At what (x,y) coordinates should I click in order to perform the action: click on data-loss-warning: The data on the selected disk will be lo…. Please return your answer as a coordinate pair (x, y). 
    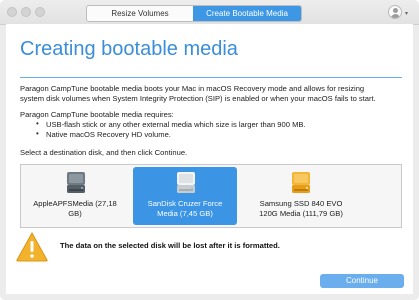
    Looking at the image, I should click on (170, 245).